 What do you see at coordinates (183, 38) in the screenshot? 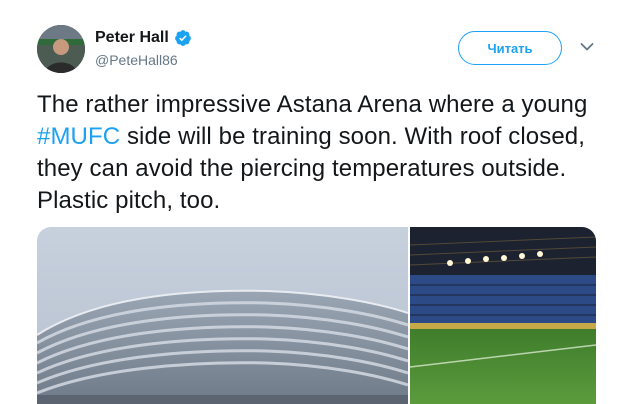
I see `verified-badge-icon` at bounding box center [183, 38].